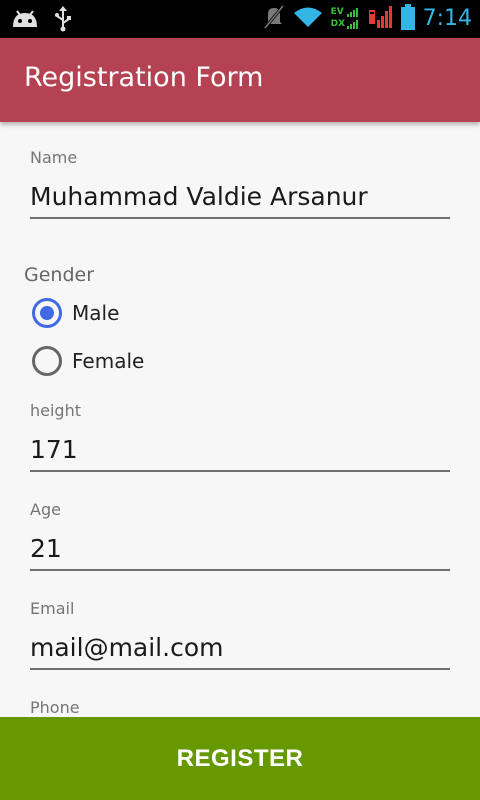  What do you see at coordinates (144, 77) in the screenshot?
I see `app-title: Registration Form` at bounding box center [144, 77].